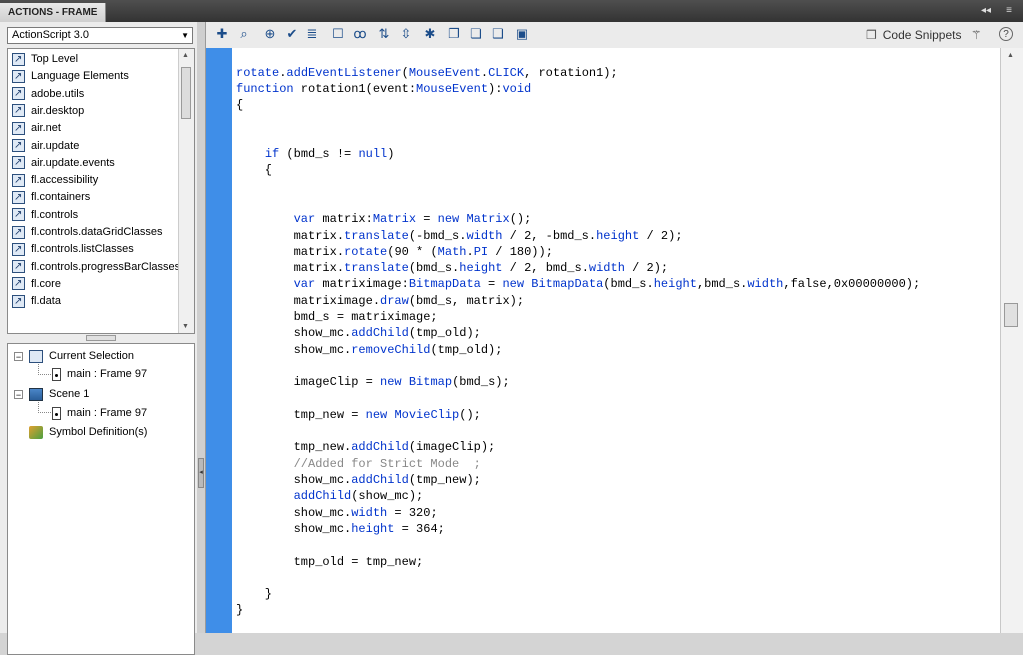 This screenshot has width=1023, height=655. Describe the element at coordinates (1011, 340) in the screenshot. I see `editor-scrollbar: ▲` at that location.